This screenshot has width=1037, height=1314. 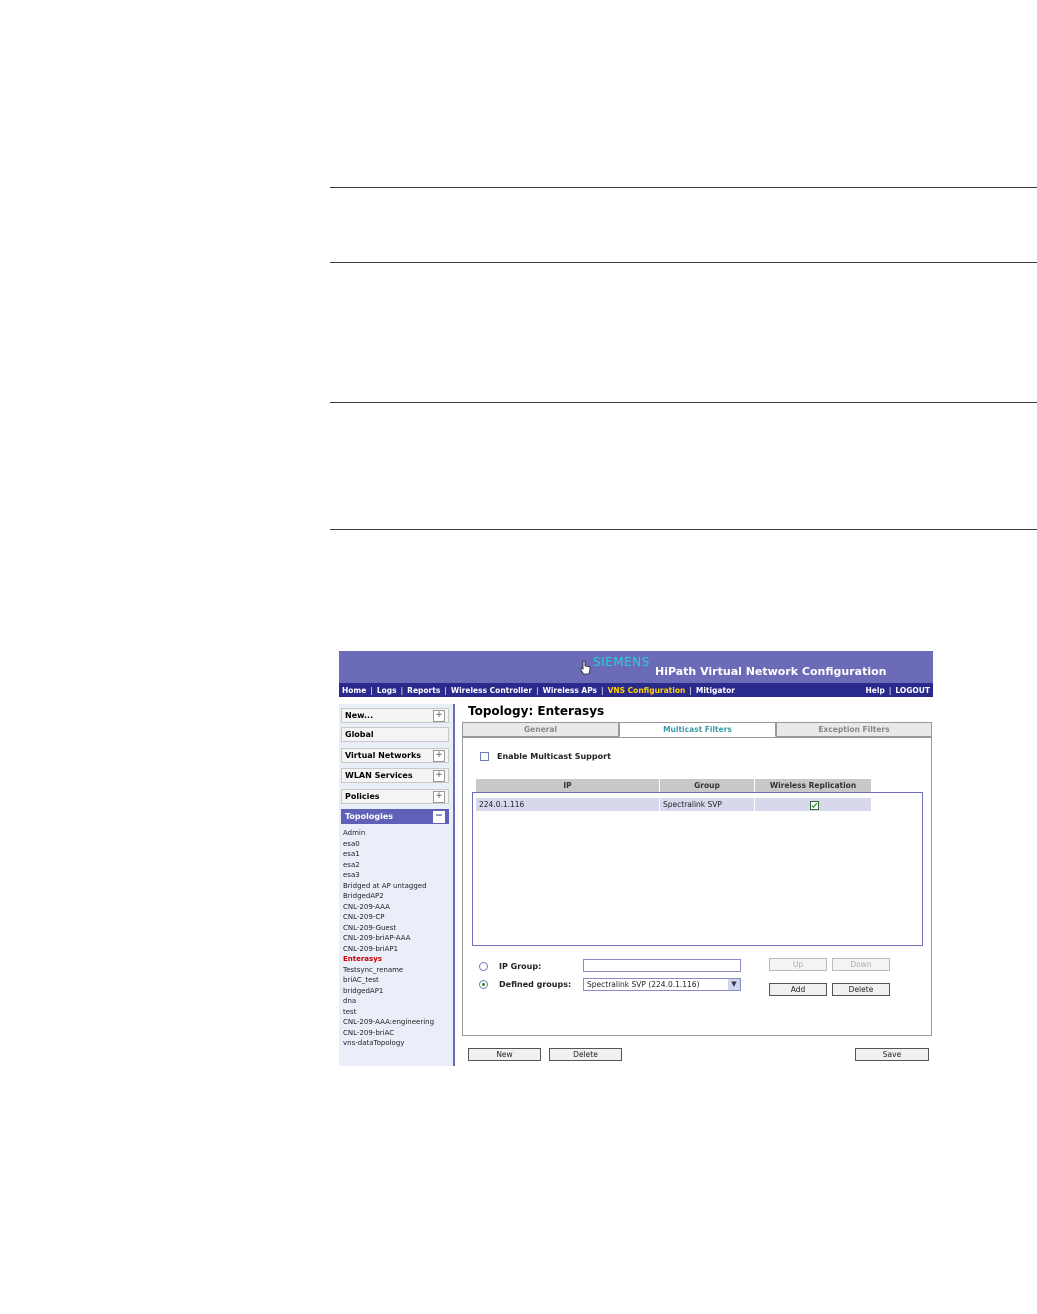 What do you see at coordinates (861, 964) in the screenshot?
I see `down-button: Down` at bounding box center [861, 964].